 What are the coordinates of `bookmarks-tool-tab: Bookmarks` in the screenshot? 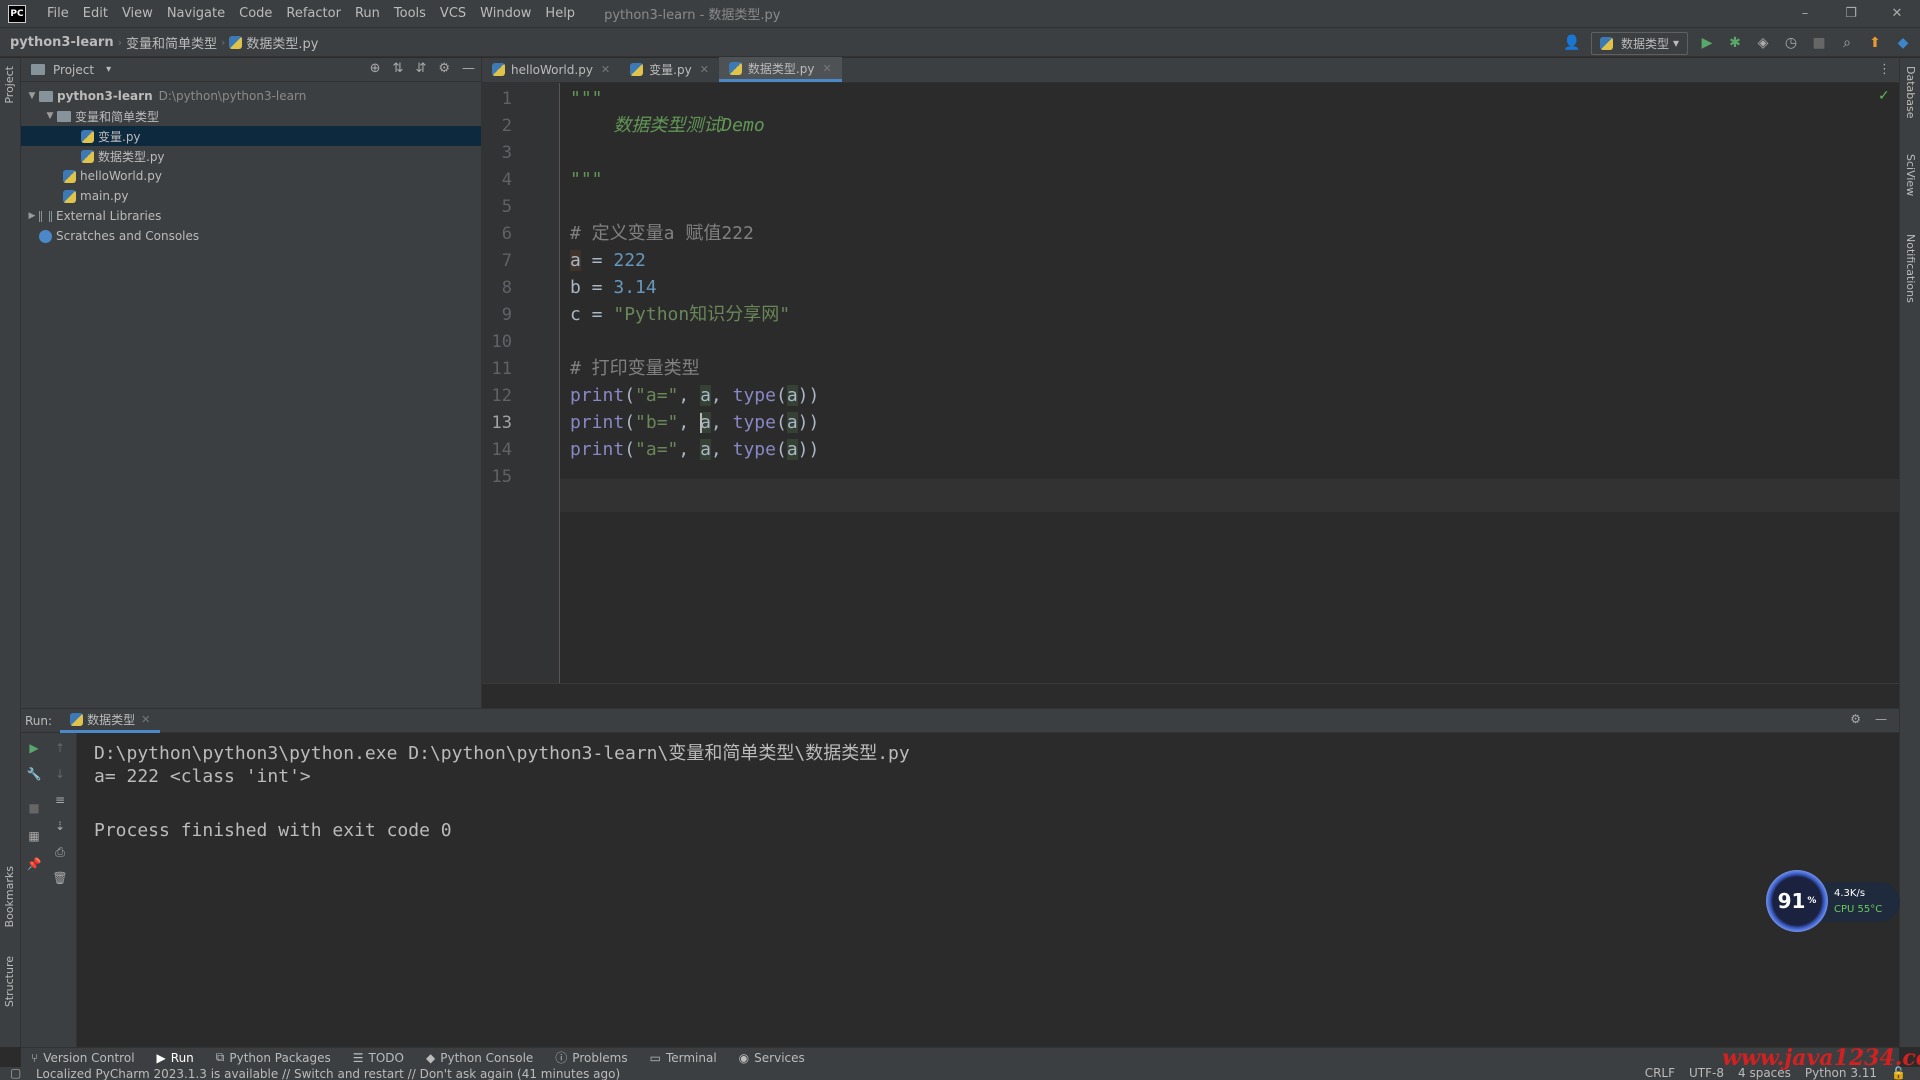 It's located at (9, 896).